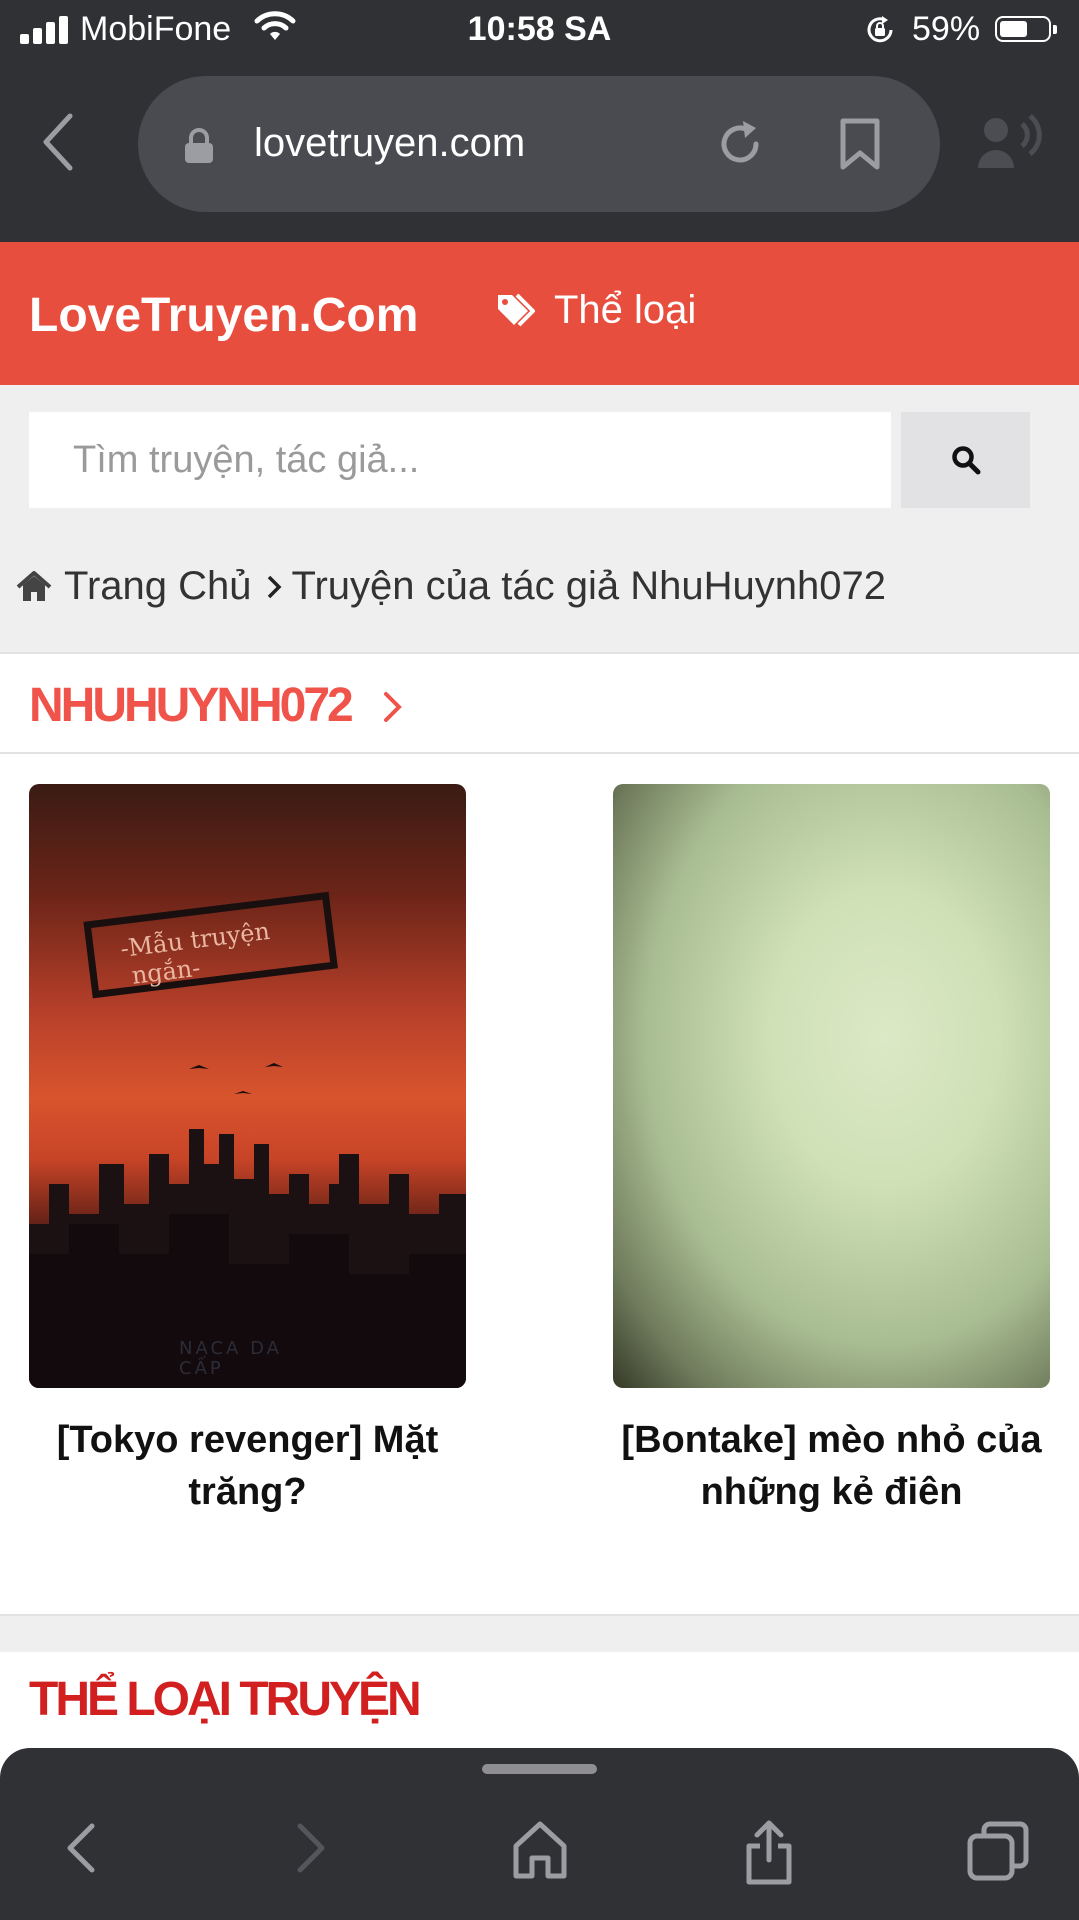  Describe the element at coordinates (740, 146) in the screenshot. I see `reload-icon` at that location.